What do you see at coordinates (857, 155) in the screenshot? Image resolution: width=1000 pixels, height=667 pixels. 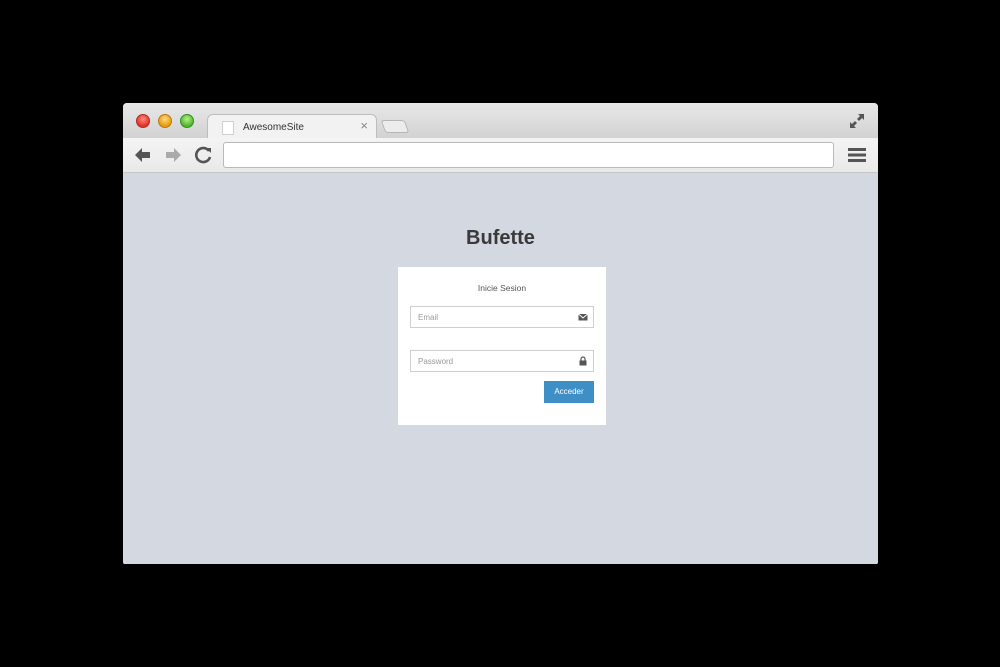 I see `hamburger-menu-icon` at bounding box center [857, 155].